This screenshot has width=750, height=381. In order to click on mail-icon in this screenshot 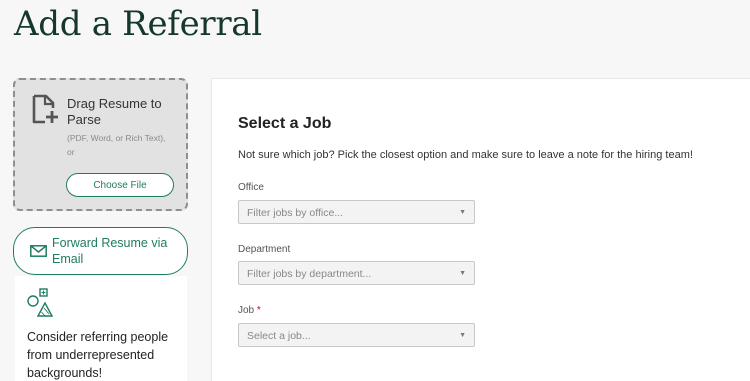, I will do `click(38, 251)`.